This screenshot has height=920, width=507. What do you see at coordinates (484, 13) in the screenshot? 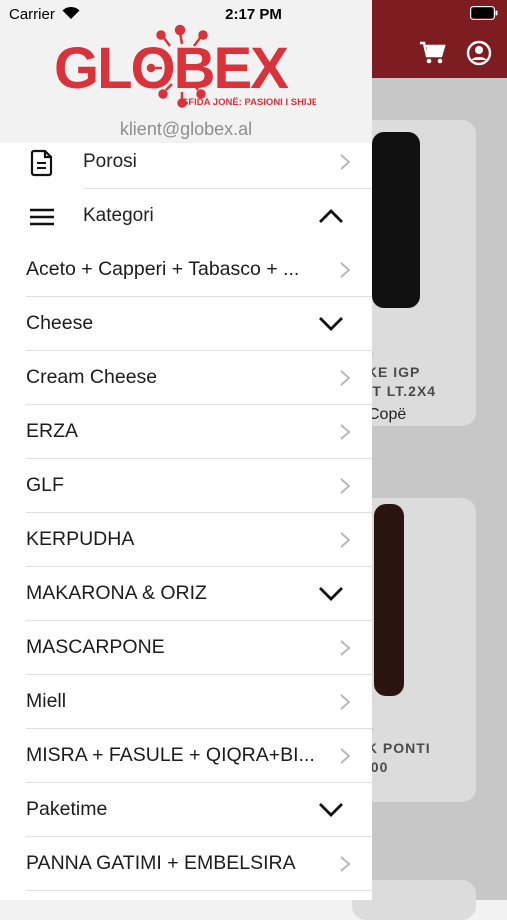
I see `battery-icon` at bounding box center [484, 13].